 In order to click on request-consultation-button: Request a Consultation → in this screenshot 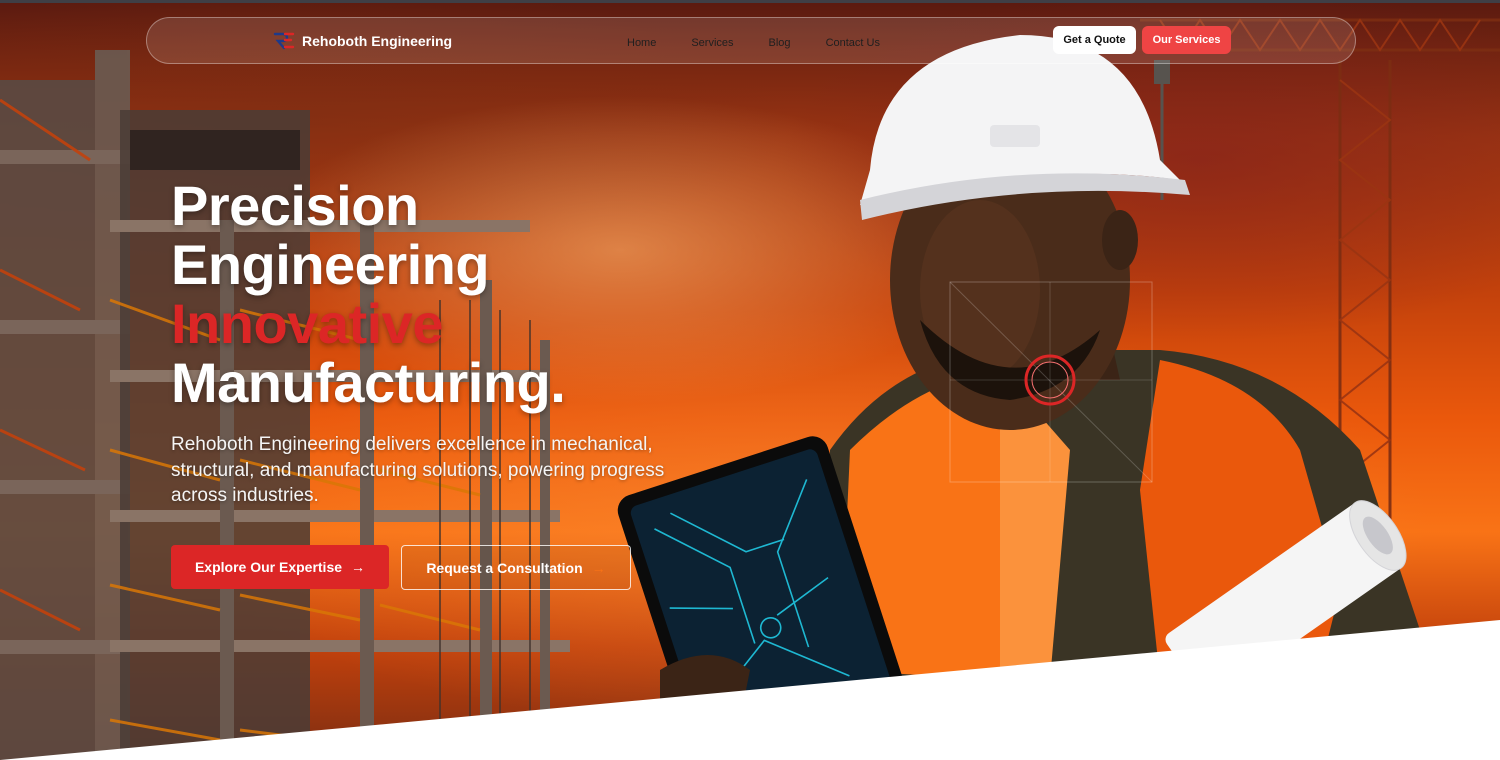, I will do `click(516, 567)`.